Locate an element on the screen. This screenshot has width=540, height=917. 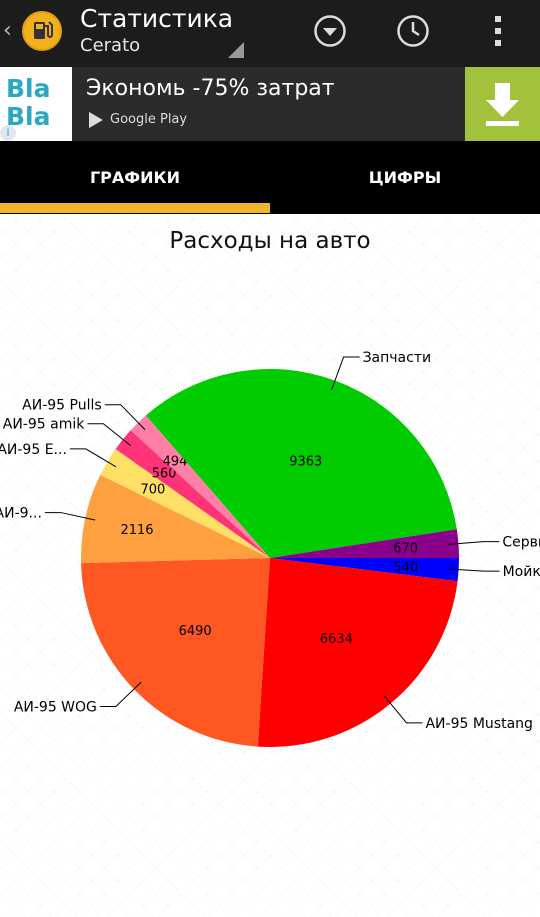
slice-value-label: 670 is located at coordinates (405, 549).